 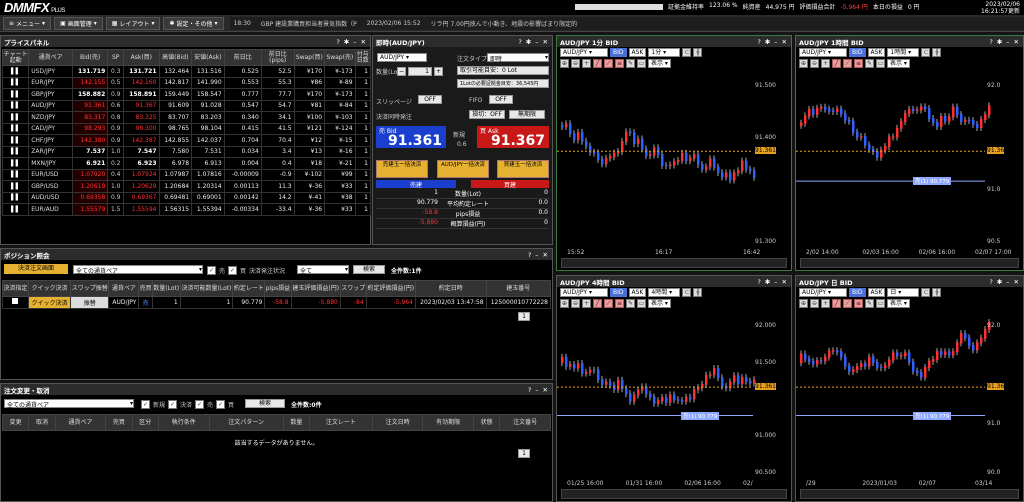 I want to click on pair-name: NZD/JPY, so click(x=50, y=117).